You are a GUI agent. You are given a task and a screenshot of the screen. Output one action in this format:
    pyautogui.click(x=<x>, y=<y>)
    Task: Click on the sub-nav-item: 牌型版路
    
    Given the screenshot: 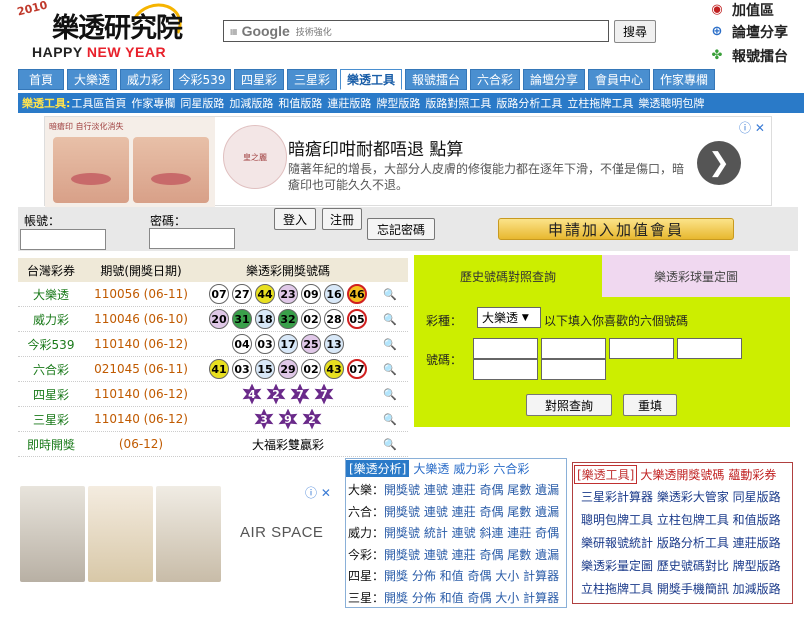 What is the action you would take?
    pyautogui.click(x=398, y=103)
    